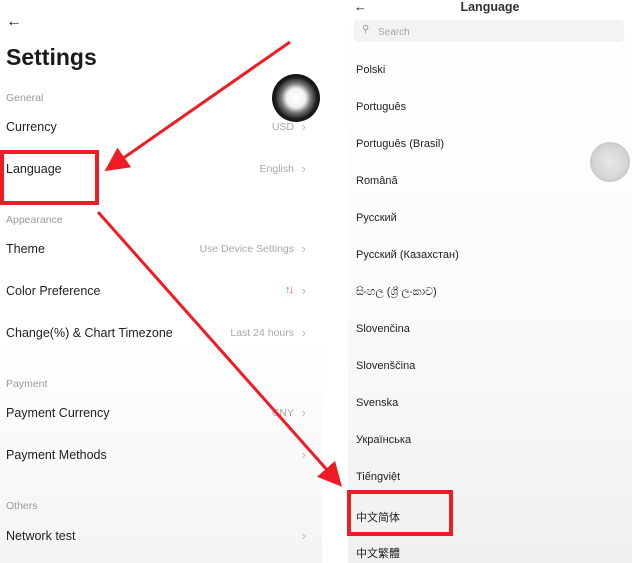  What do you see at coordinates (366, 29) in the screenshot?
I see `search-icon: ⚲` at bounding box center [366, 29].